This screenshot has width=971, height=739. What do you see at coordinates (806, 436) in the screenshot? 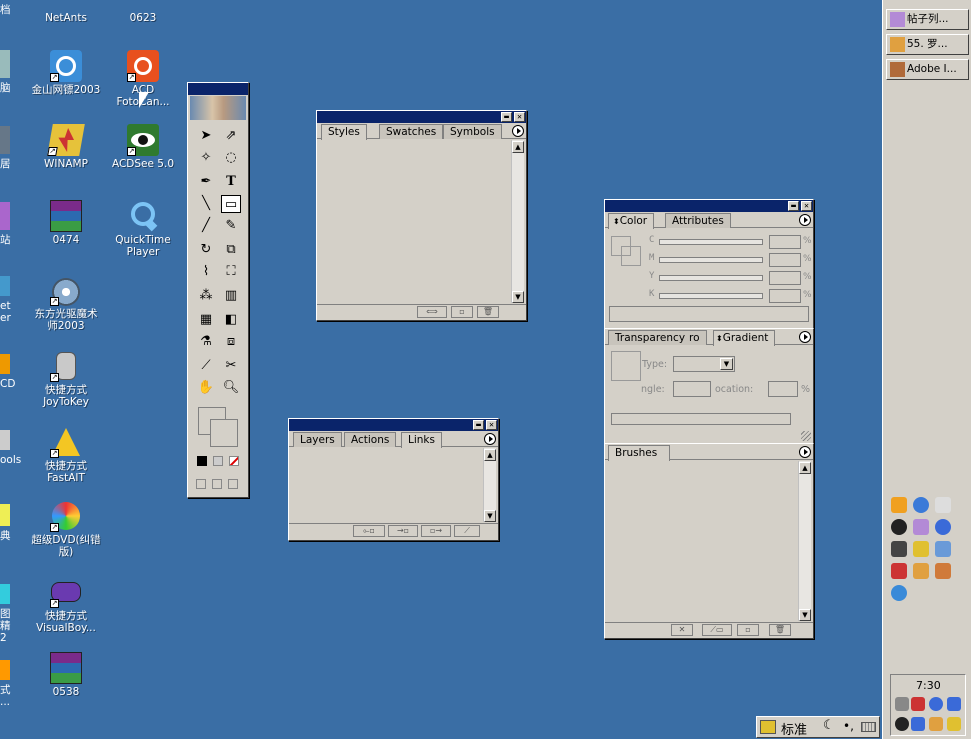
I see `resize-grip-icon` at bounding box center [806, 436].